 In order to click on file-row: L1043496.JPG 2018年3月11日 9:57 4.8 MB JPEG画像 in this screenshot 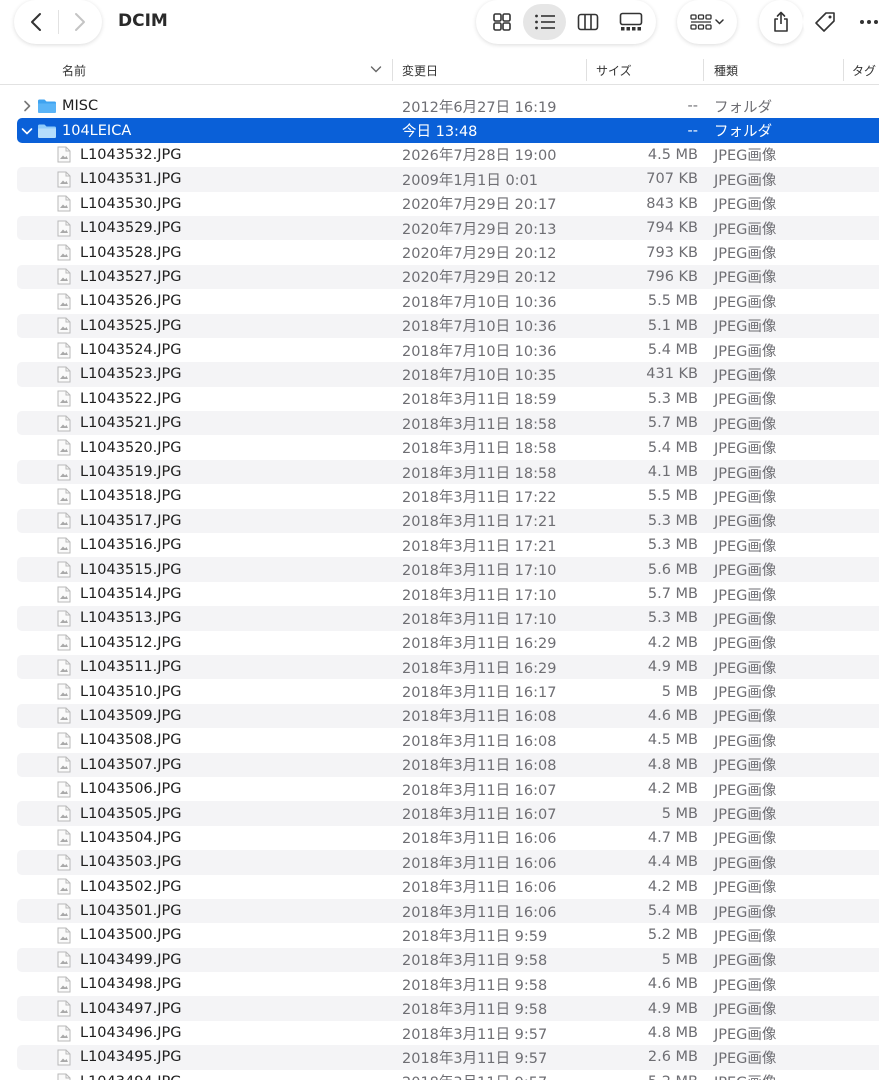, I will do `click(439, 1033)`.